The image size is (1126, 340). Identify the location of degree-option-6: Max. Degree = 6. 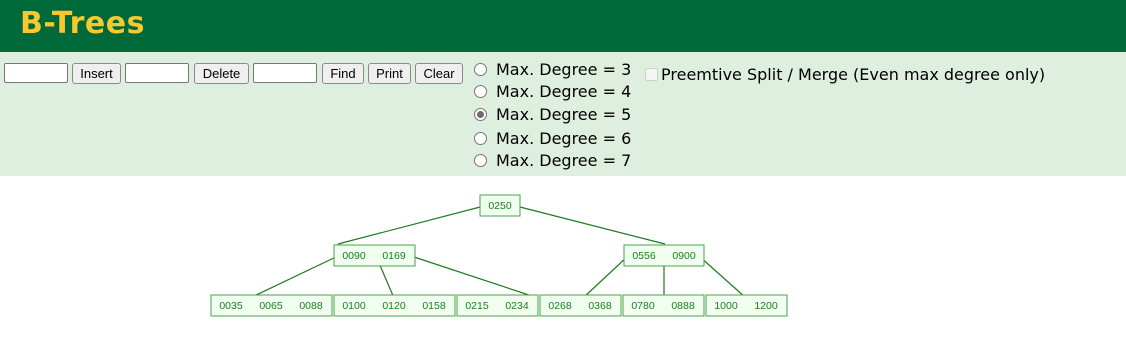
(552, 138).